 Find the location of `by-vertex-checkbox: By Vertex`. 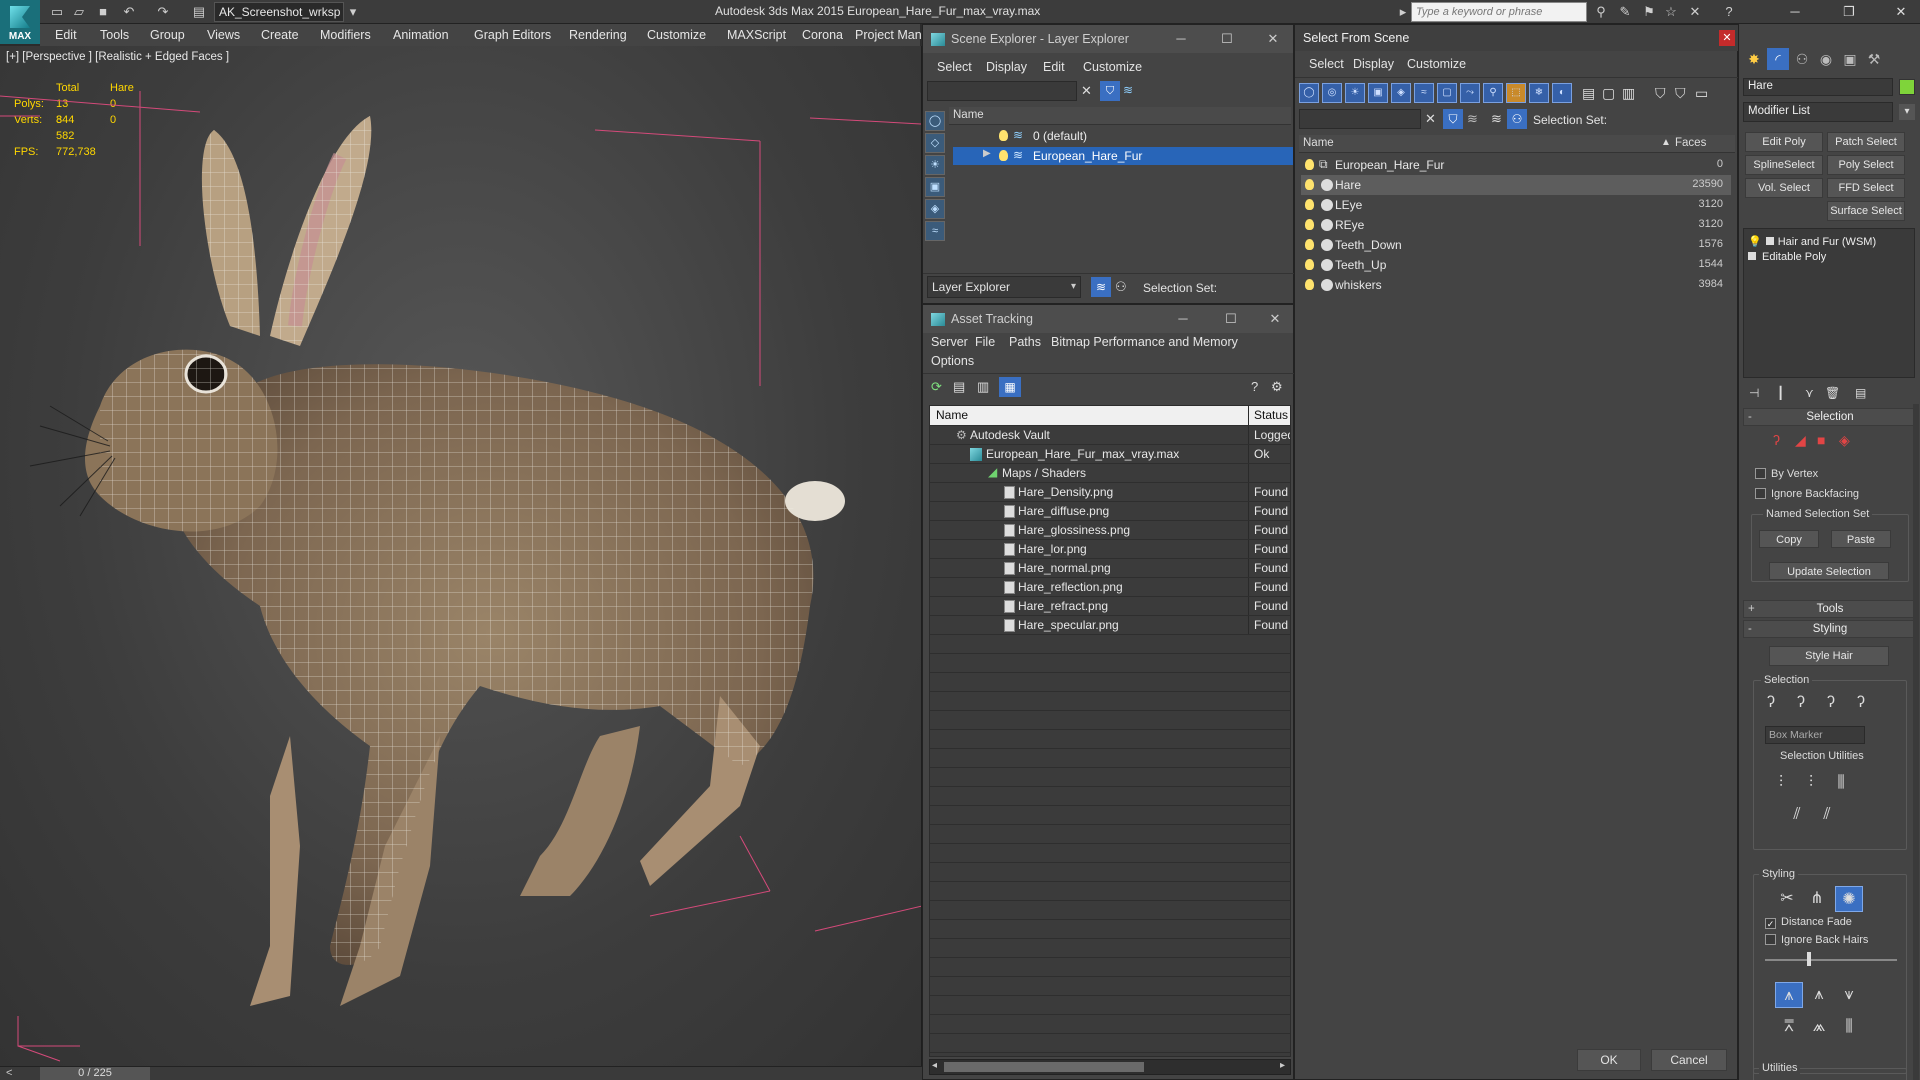

by-vertex-checkbox: By Vertex is located at coordinates (1786, 474).